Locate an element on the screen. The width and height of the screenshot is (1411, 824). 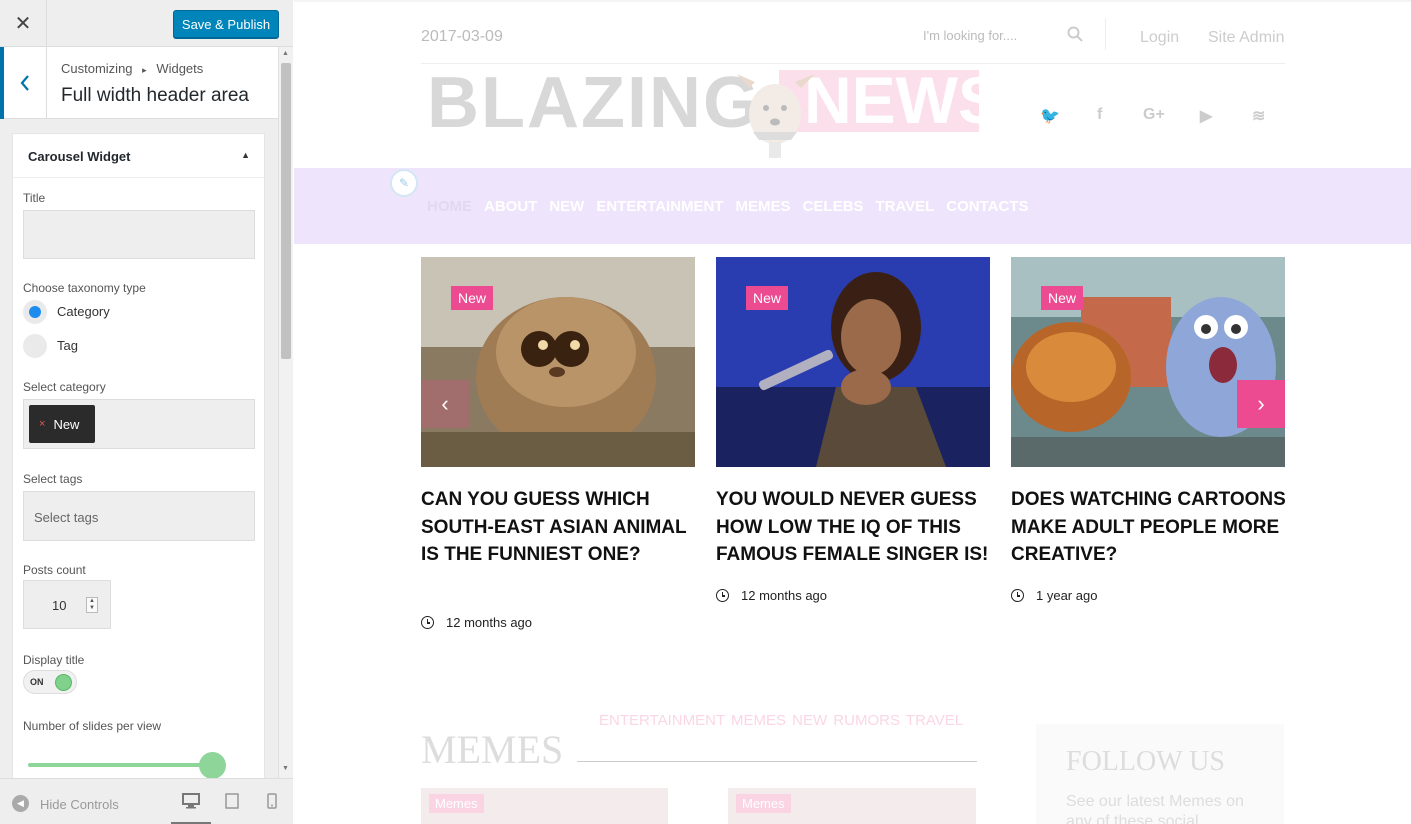
nav-item-new: NEW is located at coordinates (566, 206).